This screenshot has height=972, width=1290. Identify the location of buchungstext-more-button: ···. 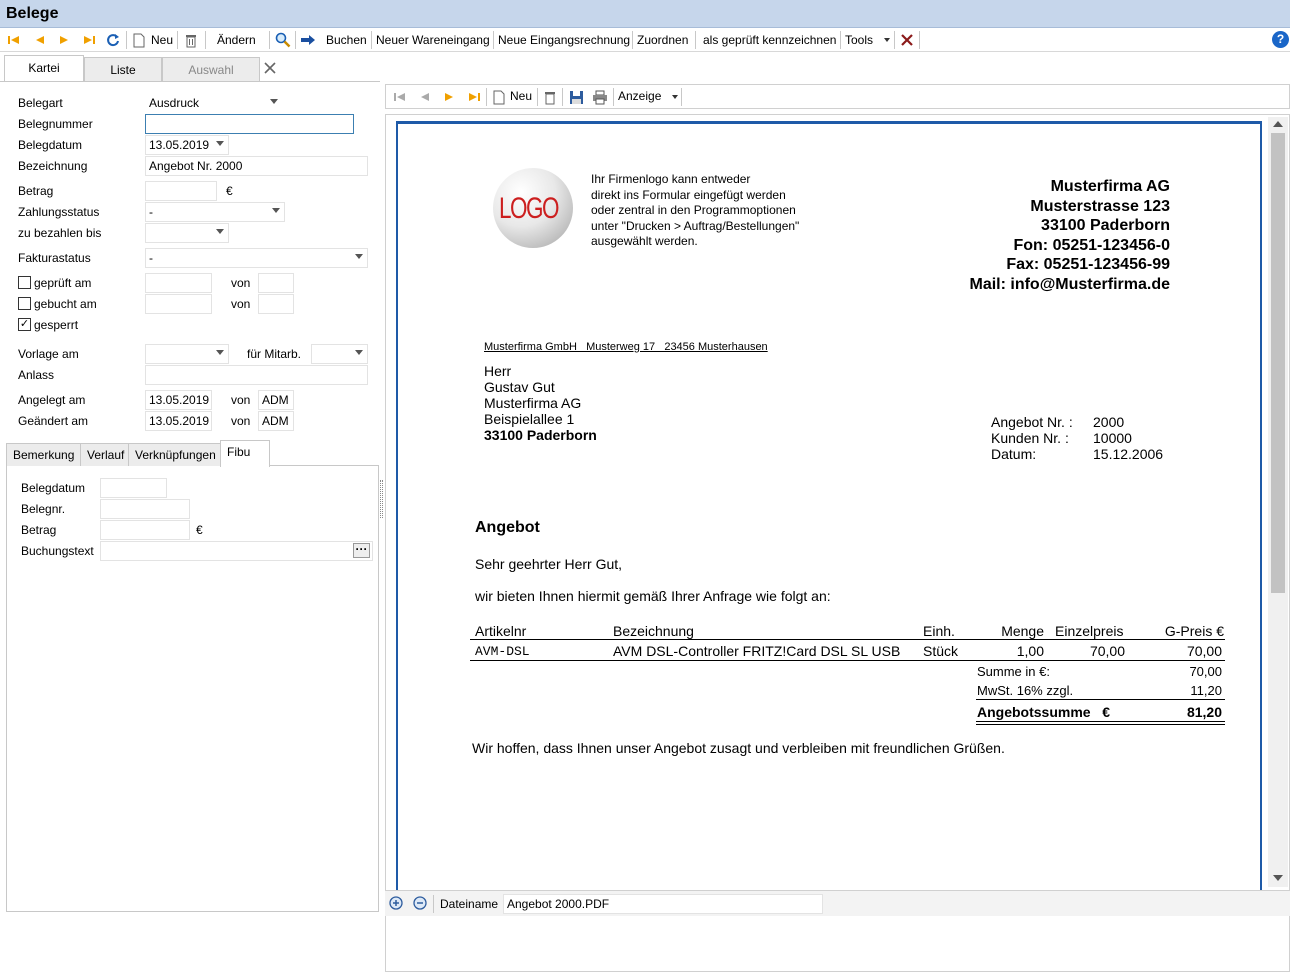
(361, 550).